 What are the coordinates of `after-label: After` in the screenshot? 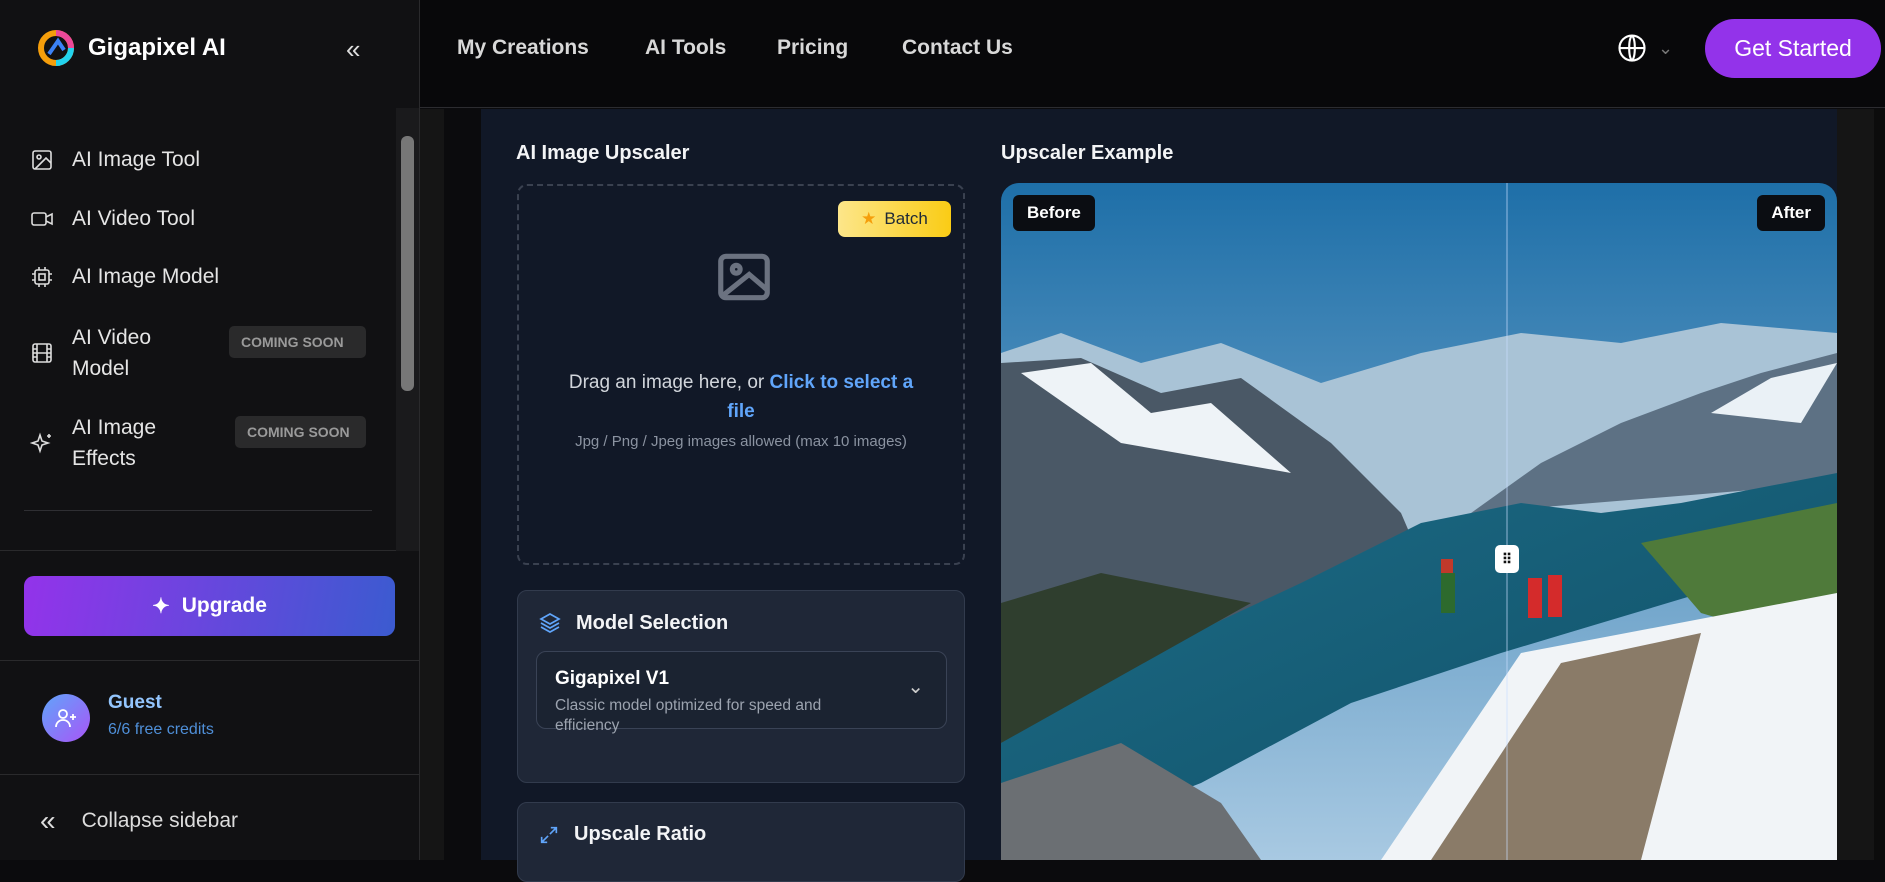 It's located at (1791, 213).